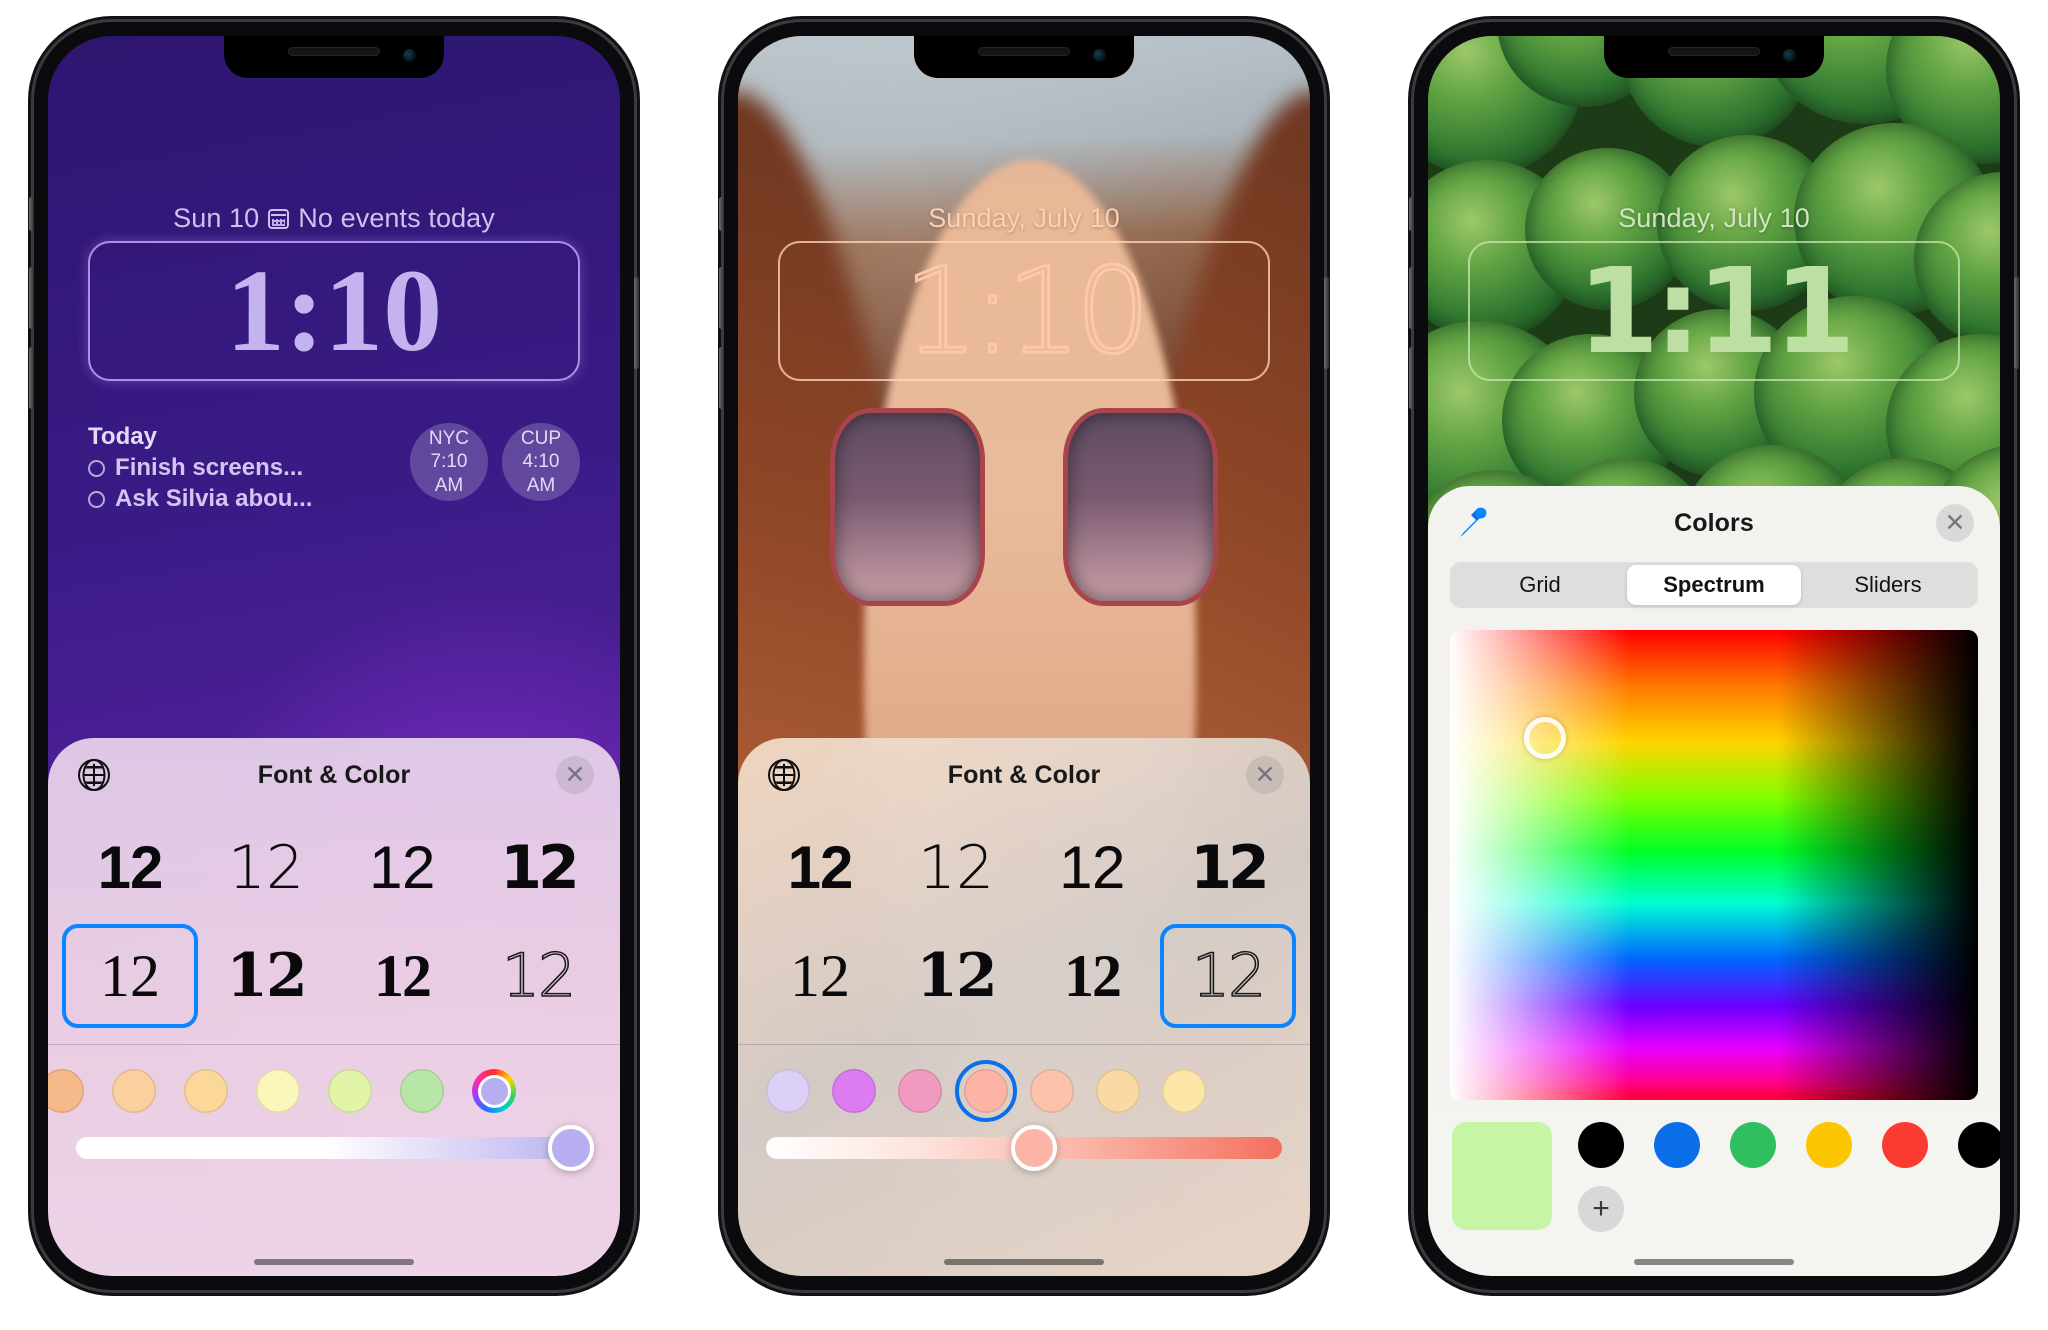 Image resolution: width=2048 pixels, height=1330 pixels. I want to click on font-option-5-selected: 12, so click(130, 976).